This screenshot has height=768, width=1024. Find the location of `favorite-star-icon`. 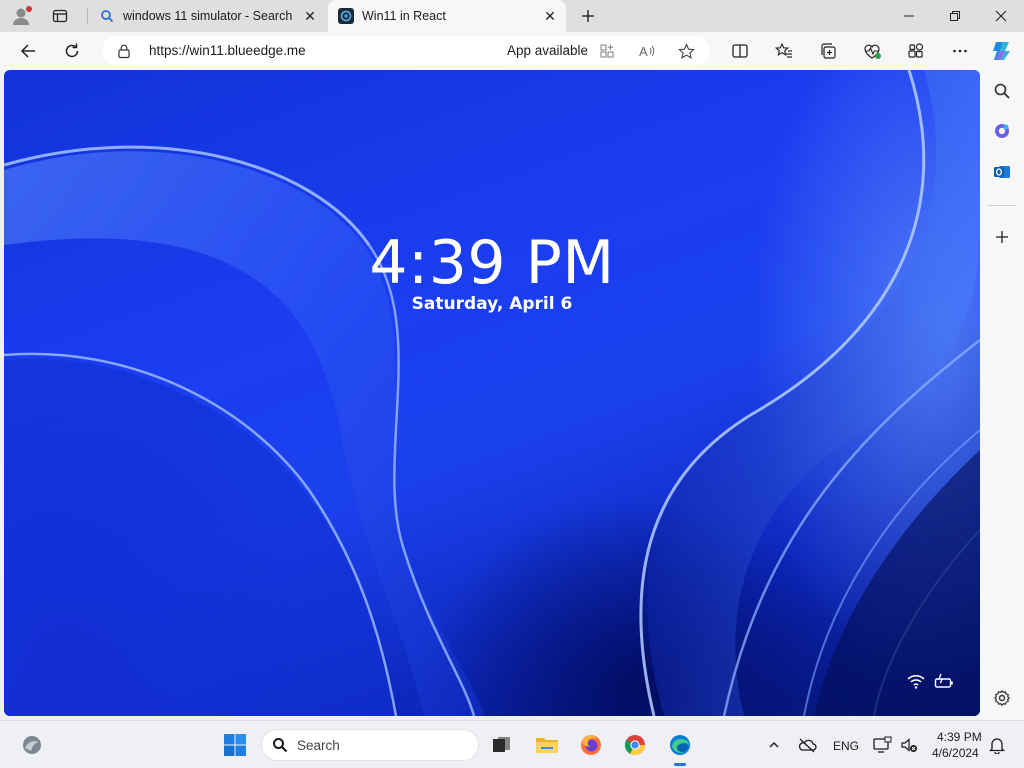

favorite-star-icon is located at coordinates (686, 51).